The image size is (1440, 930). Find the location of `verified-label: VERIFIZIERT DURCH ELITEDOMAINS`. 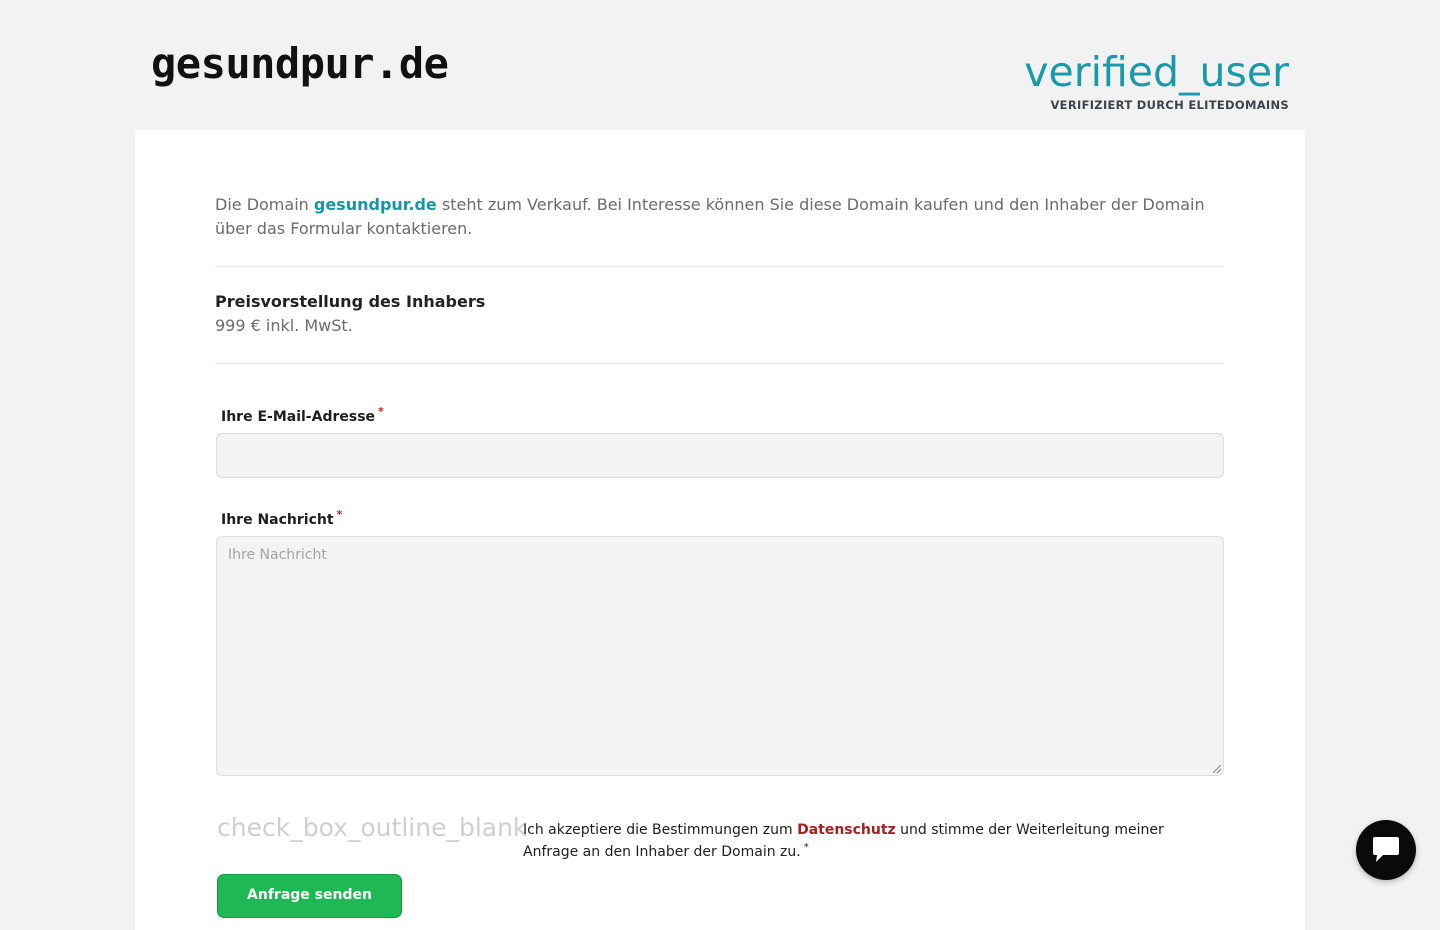

verified-label: VERIFIZIERT DURCH ELITEDOMAINS is located at coordinates (1169, 105).